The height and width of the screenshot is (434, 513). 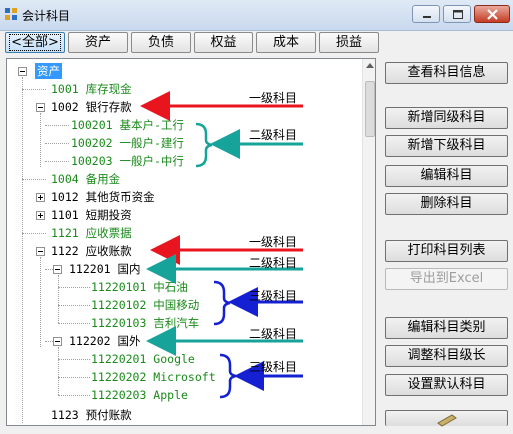 What do you see at coordinates (446, 385) in the screenshot?
I see `set-default-account-button: 设置默认科目` at bounding box center [446, 385].